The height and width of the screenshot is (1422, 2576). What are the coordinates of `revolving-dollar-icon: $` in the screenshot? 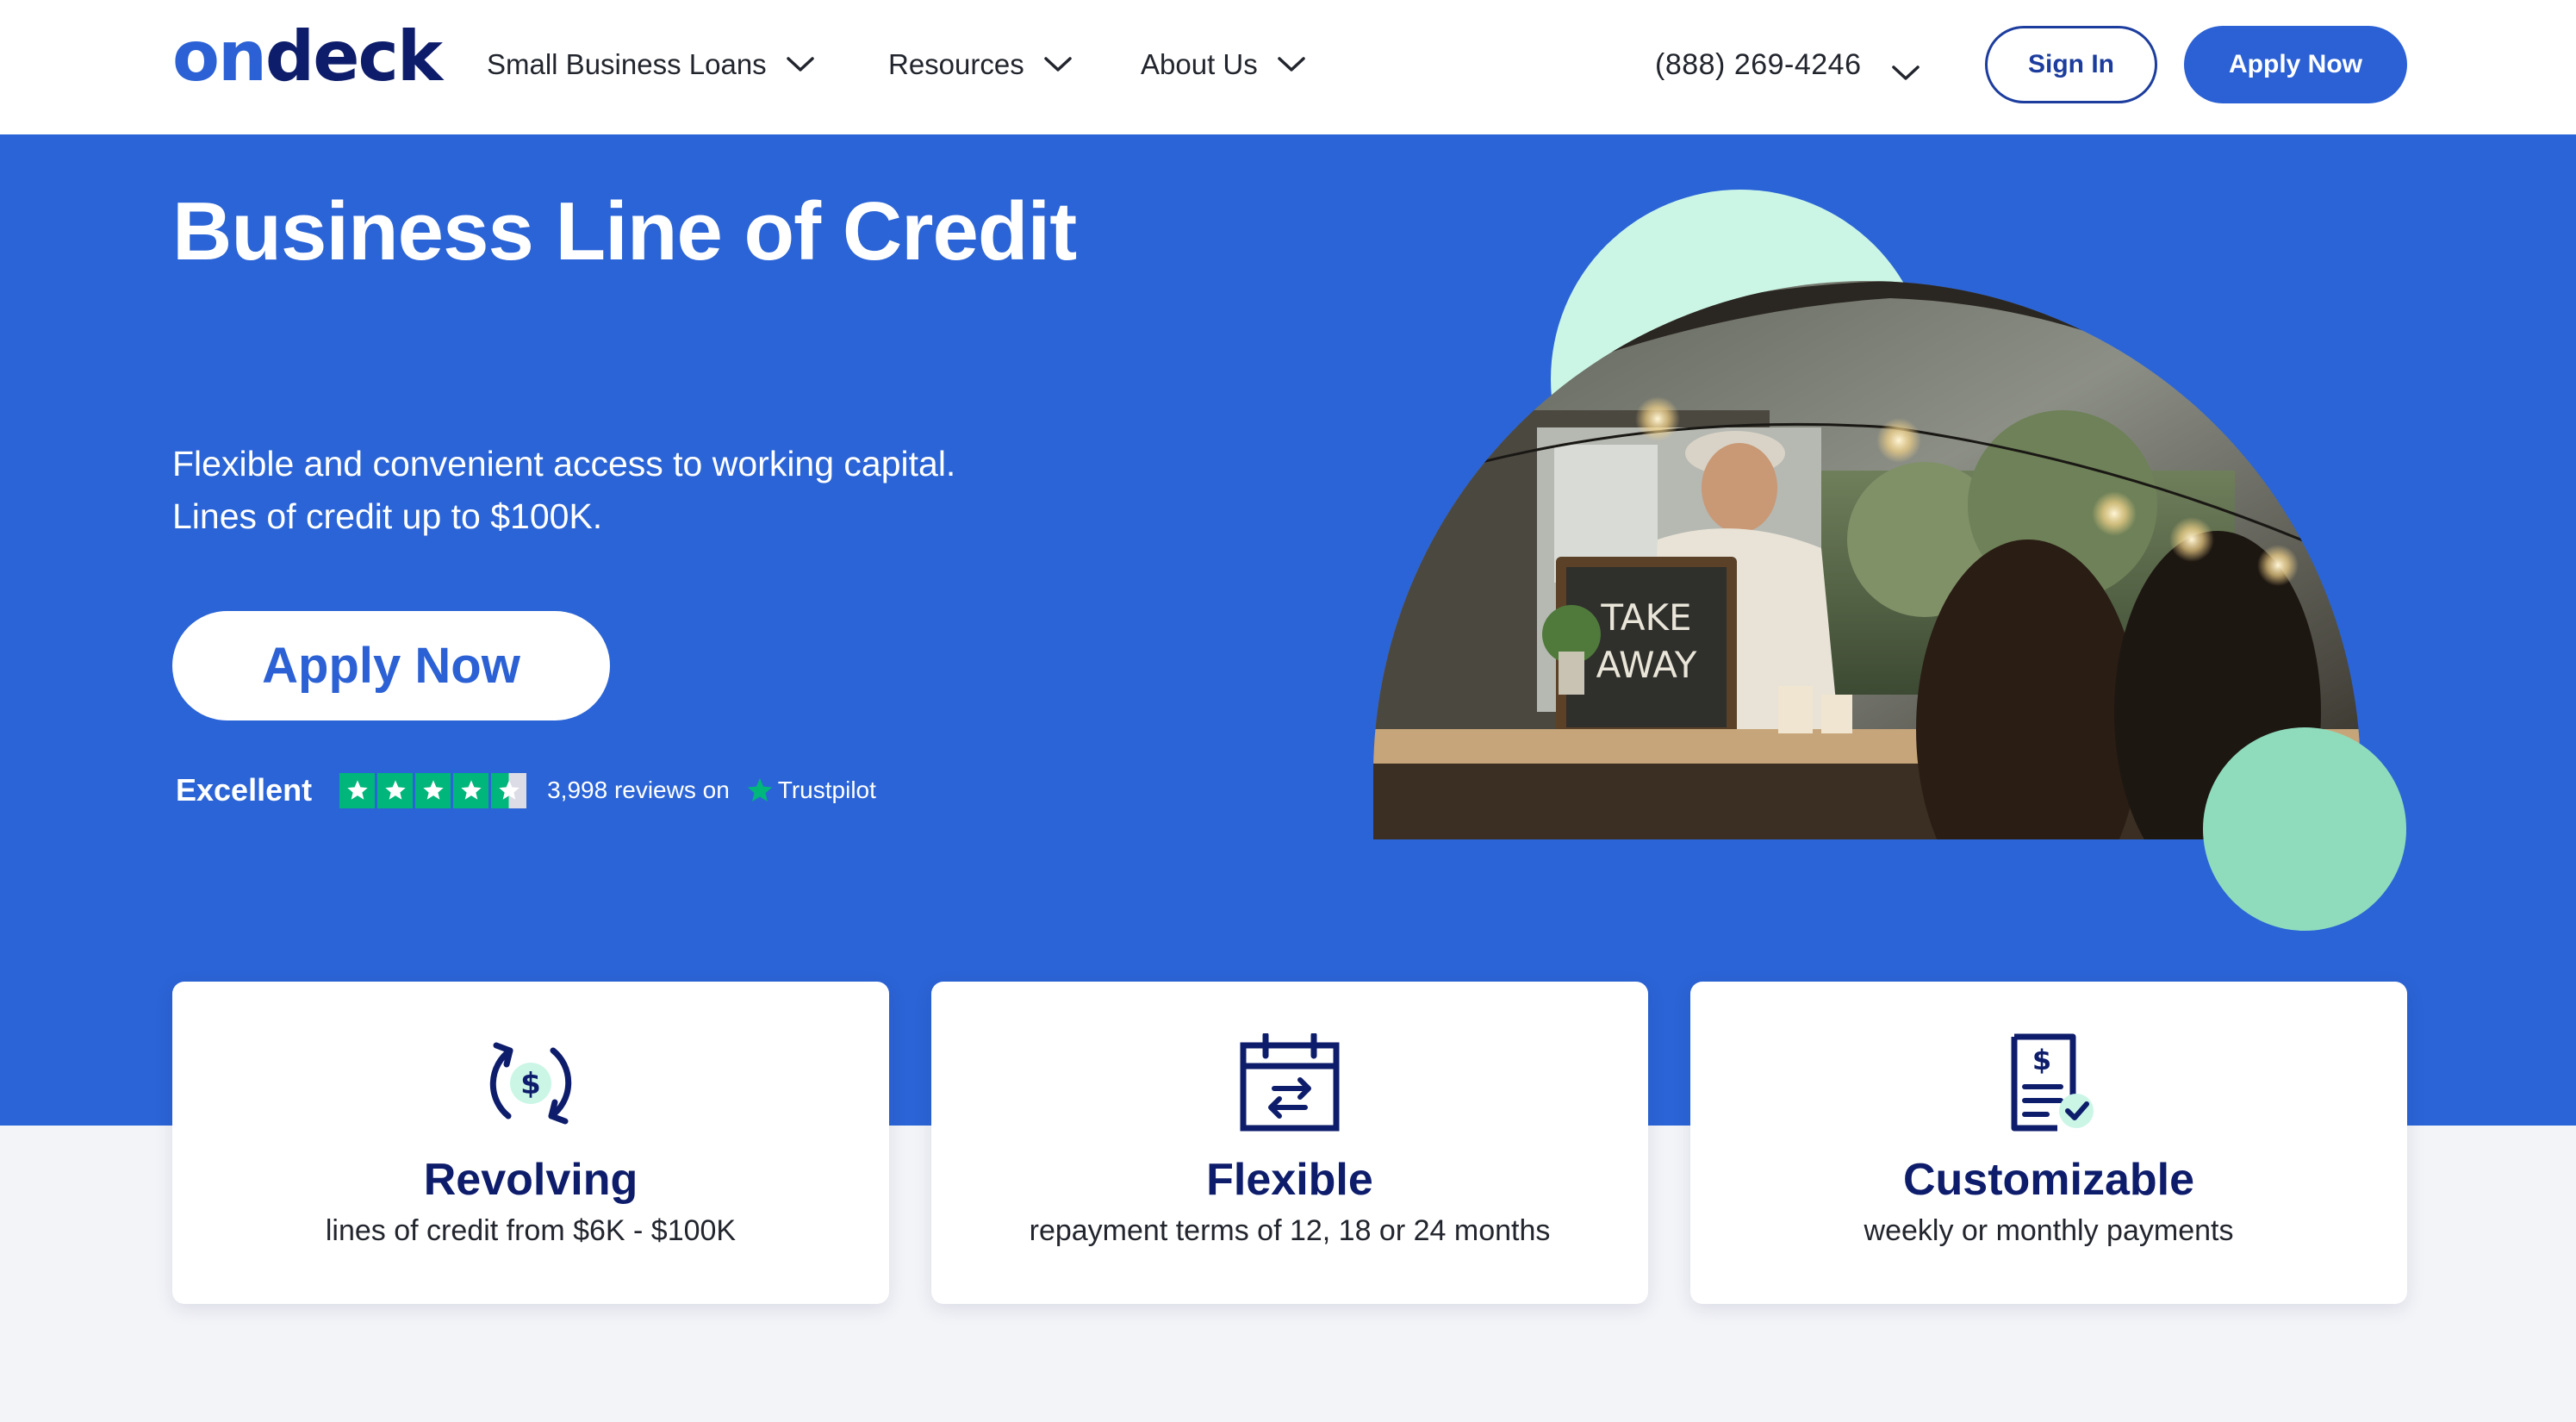 It's located at (531, 1083).